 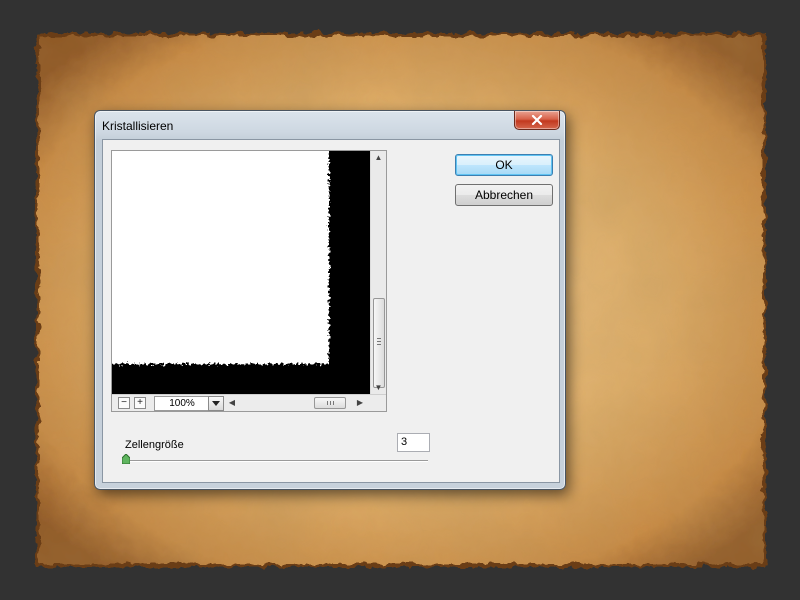 What do you see at coordinates (124, 403) in the screenshot?
I see `zoom-out-button: −` at bounding box center [124, 403].